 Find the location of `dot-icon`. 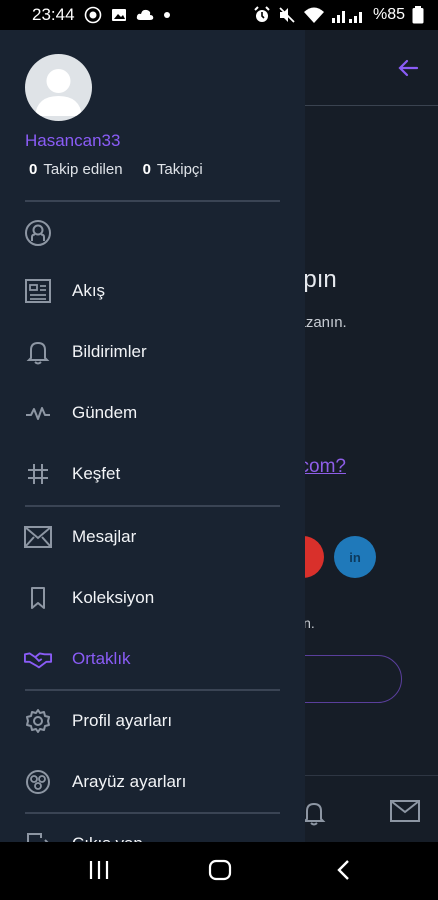

dot-icon is located at coordinates (167, 15).